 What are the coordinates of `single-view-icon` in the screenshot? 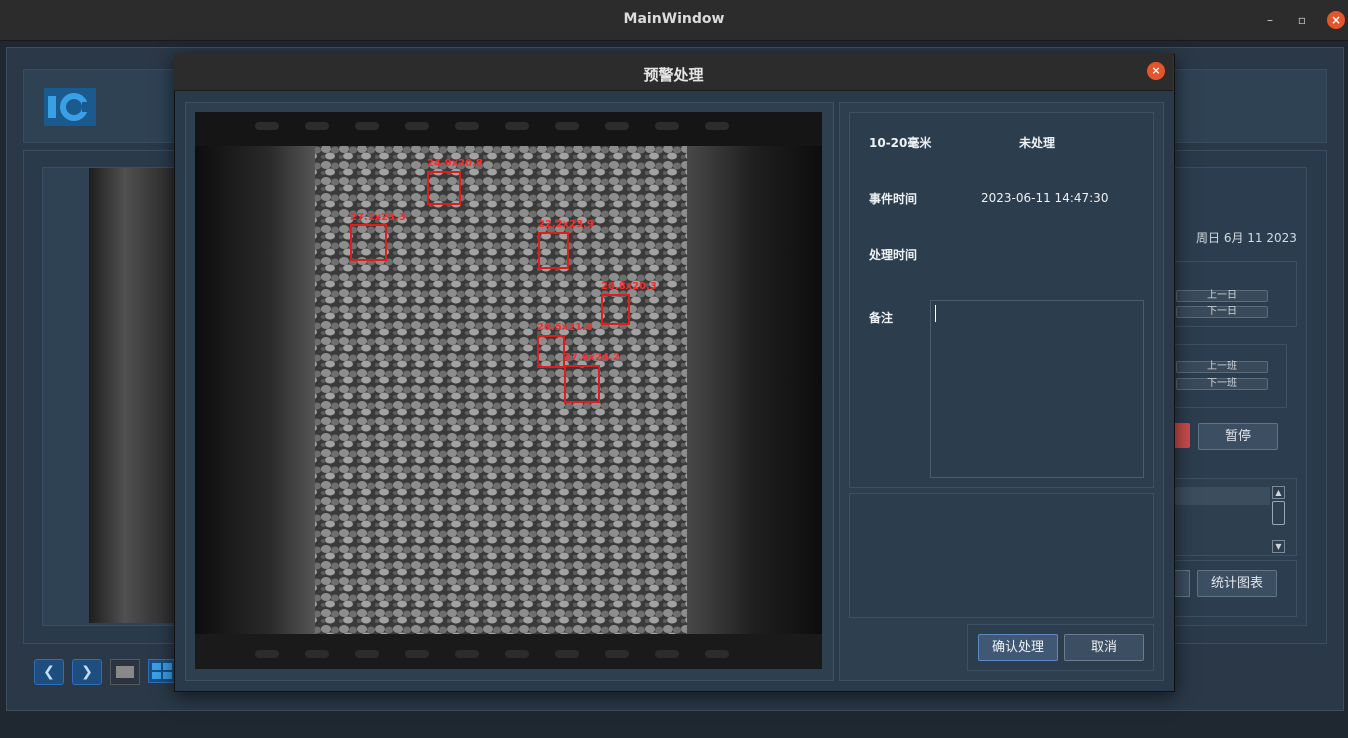 It's located at (125, 672).